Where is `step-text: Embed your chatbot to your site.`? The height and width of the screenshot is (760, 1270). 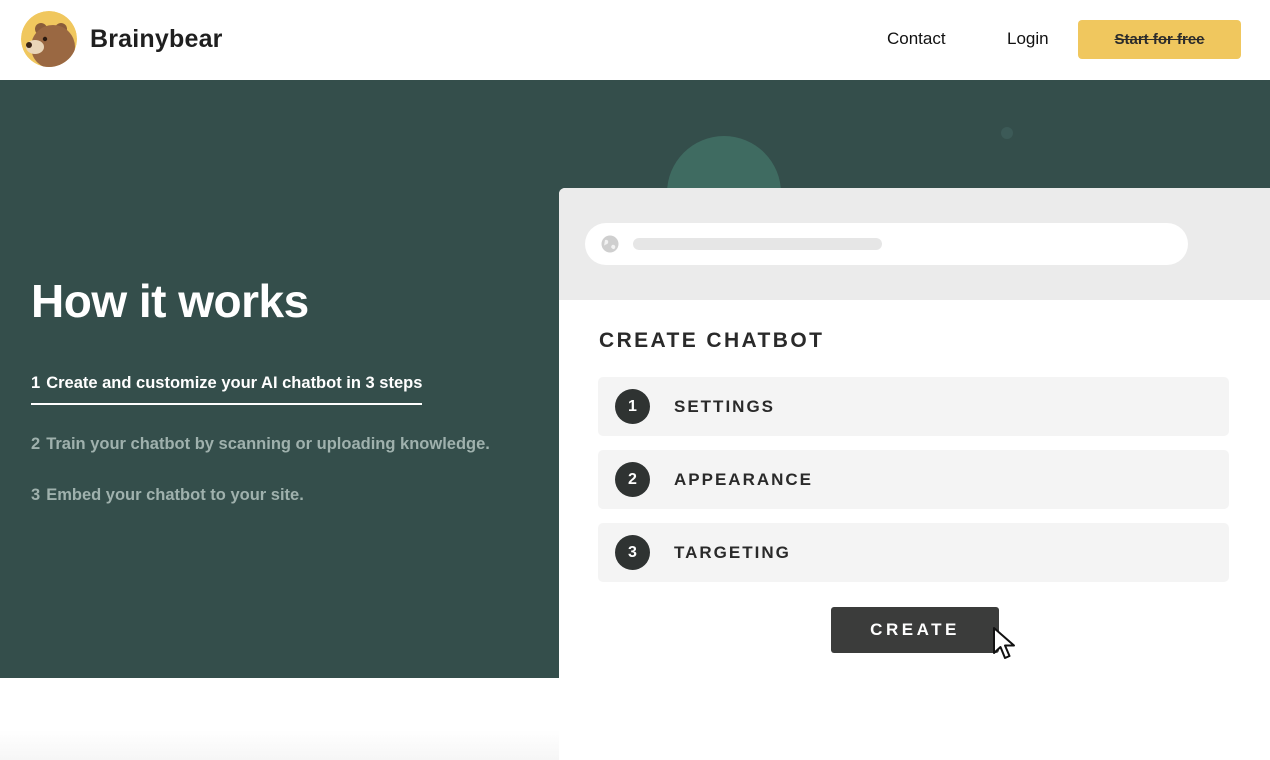
step-text: Embed your chatbot to your site. is located at coordinates (175, 495).